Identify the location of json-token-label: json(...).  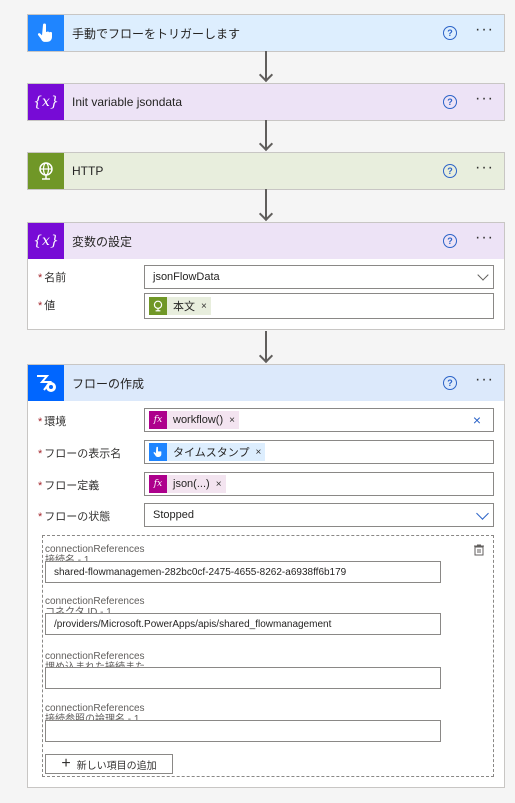
(191, 484).